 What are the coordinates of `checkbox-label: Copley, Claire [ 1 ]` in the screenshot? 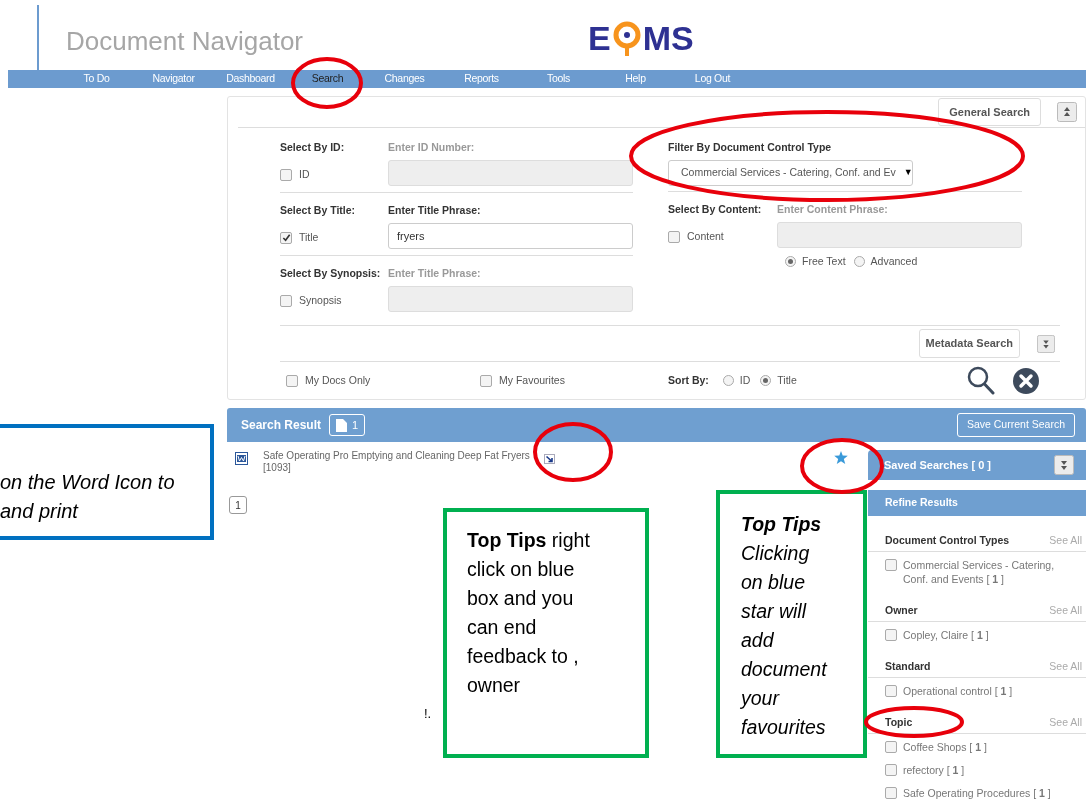 It's located at (946, 635).